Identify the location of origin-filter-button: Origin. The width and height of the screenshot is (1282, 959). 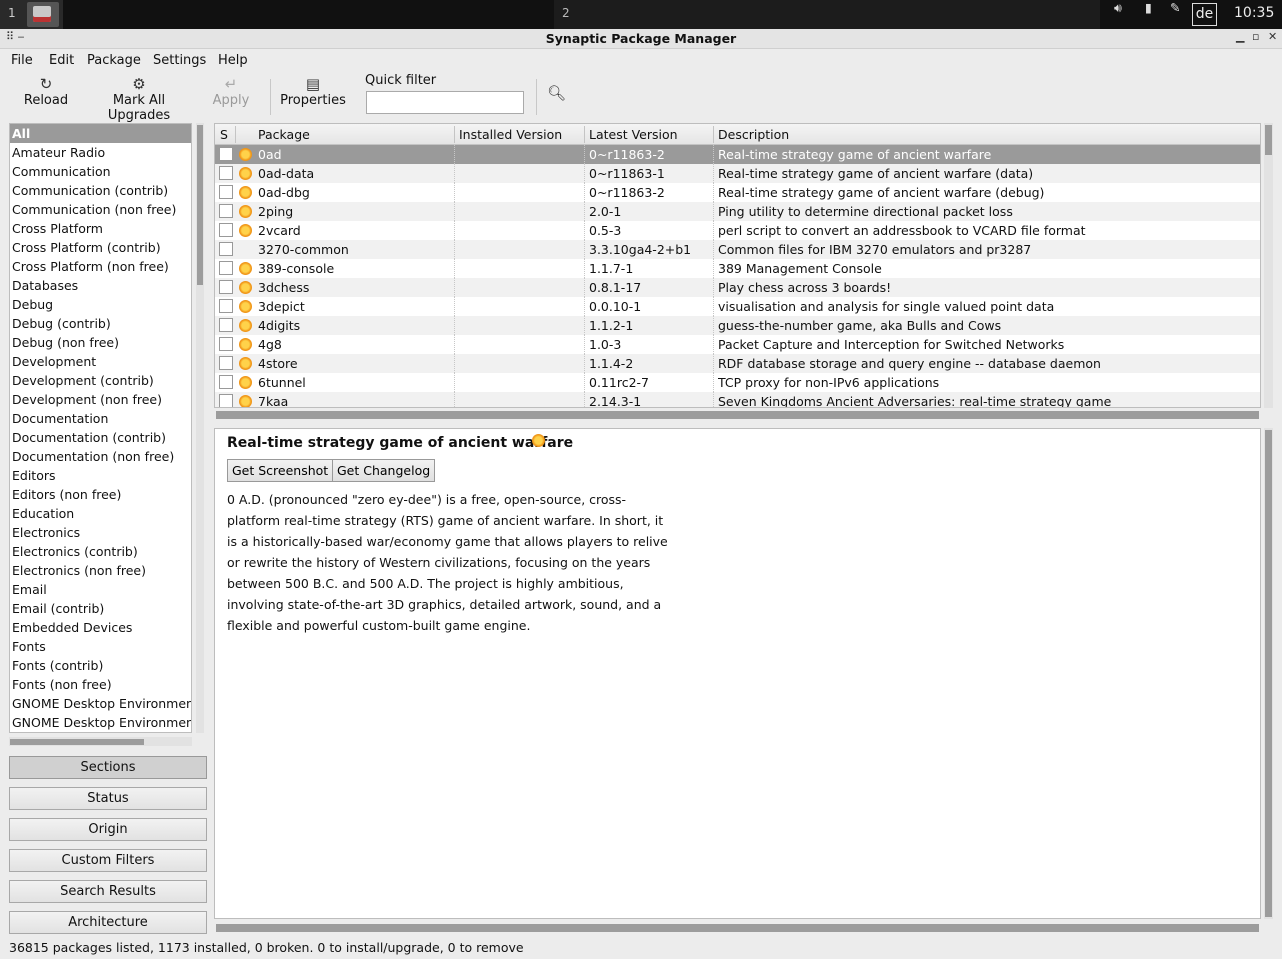
(108, 829).